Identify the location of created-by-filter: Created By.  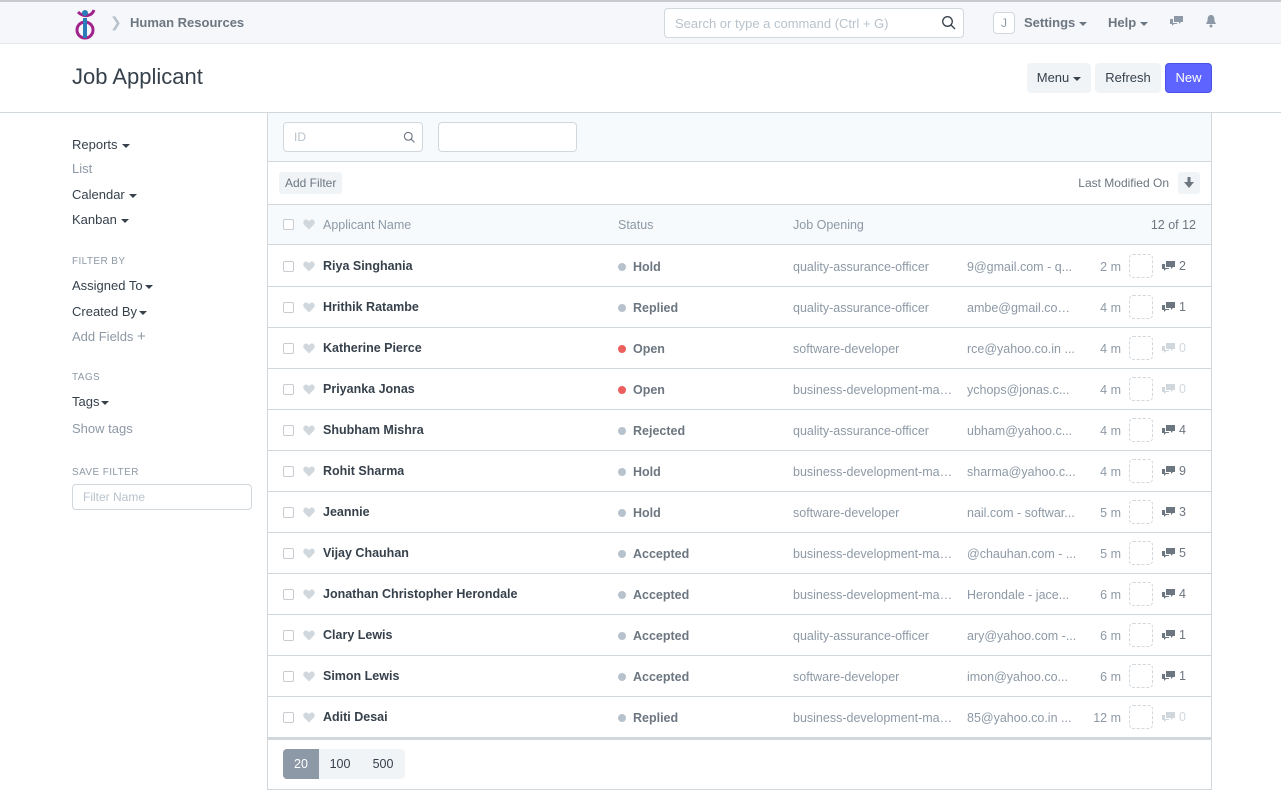
(110, 311).